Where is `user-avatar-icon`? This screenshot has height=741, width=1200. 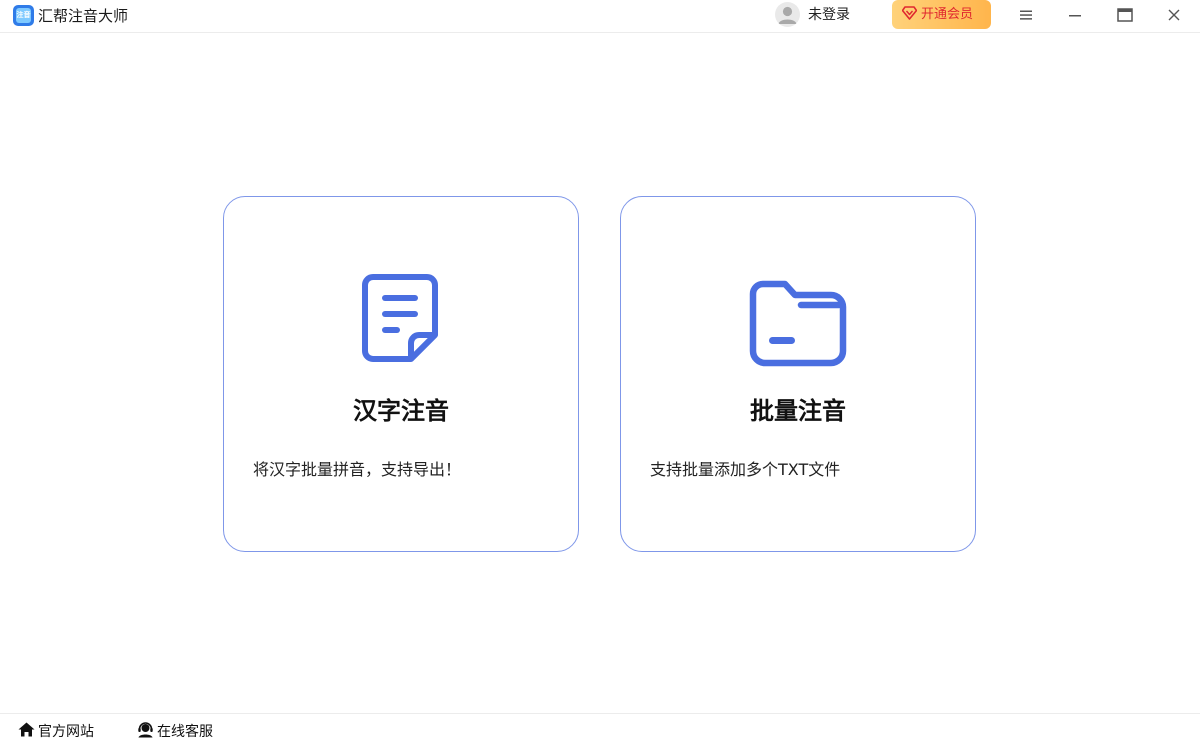 user-avatar-icon is located at coordinates (787, 14).